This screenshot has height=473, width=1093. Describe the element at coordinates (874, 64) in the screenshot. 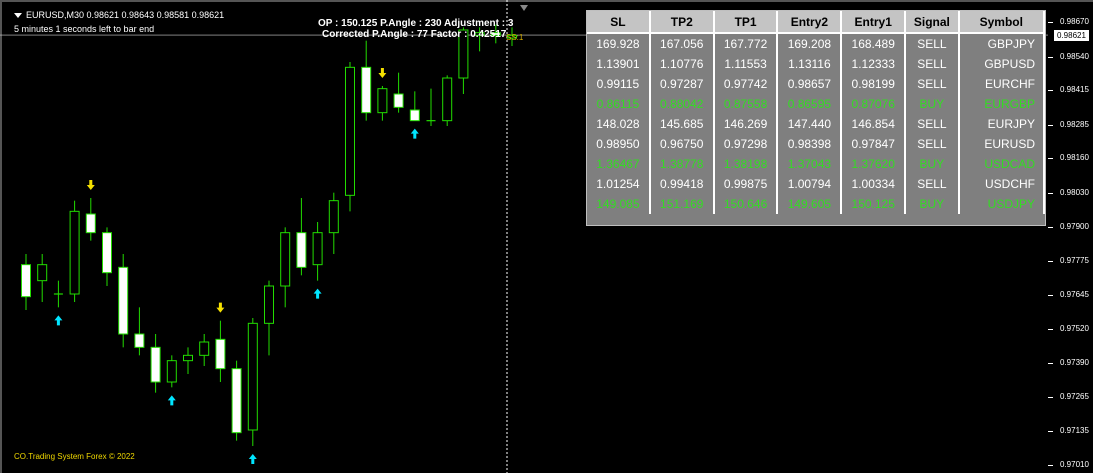

I see `table-cell-entry1: 1.12333` at that location.